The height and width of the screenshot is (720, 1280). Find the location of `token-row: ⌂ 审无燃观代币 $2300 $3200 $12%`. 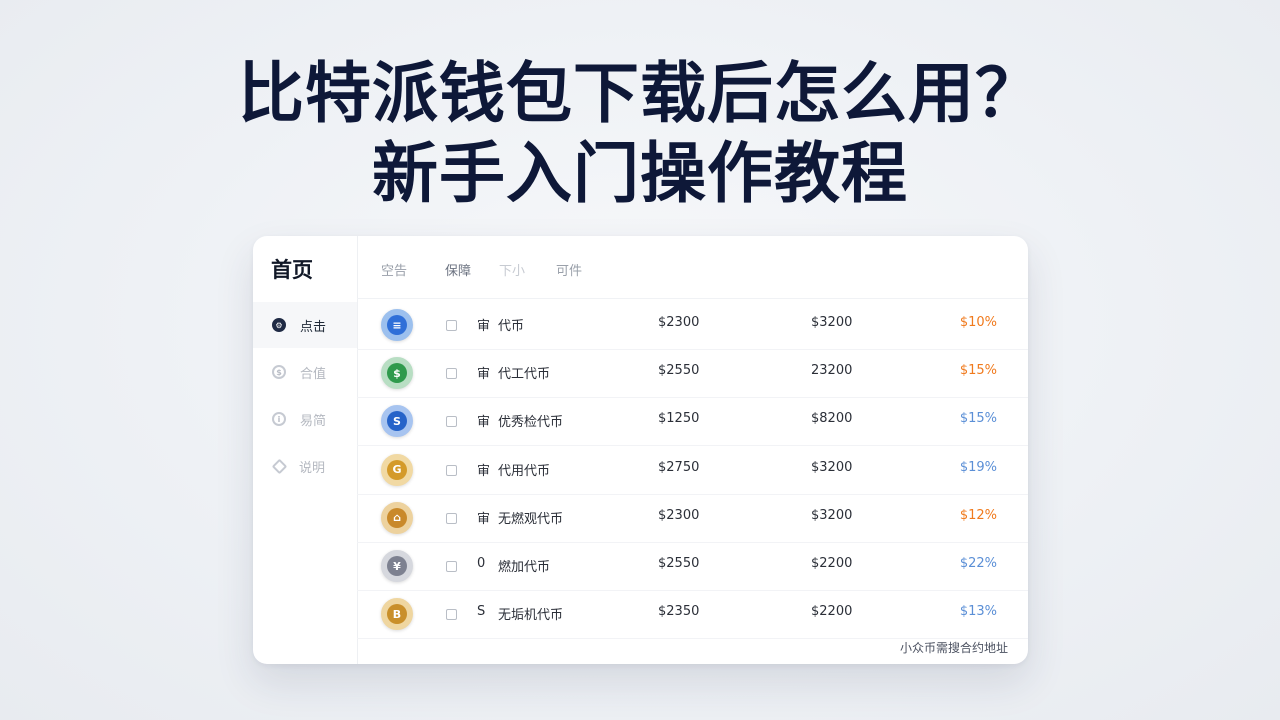

token-row: ⌂ 审无燃观代币 $2300 $3200 $12% is located at coordinates (692, 518).